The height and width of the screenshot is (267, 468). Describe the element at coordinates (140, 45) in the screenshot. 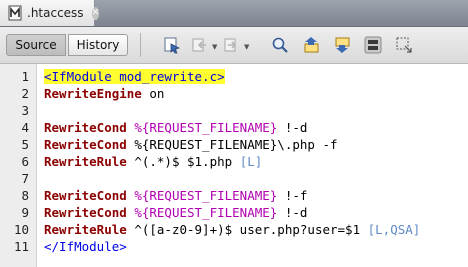

I see `toolbar-separator` at that location.